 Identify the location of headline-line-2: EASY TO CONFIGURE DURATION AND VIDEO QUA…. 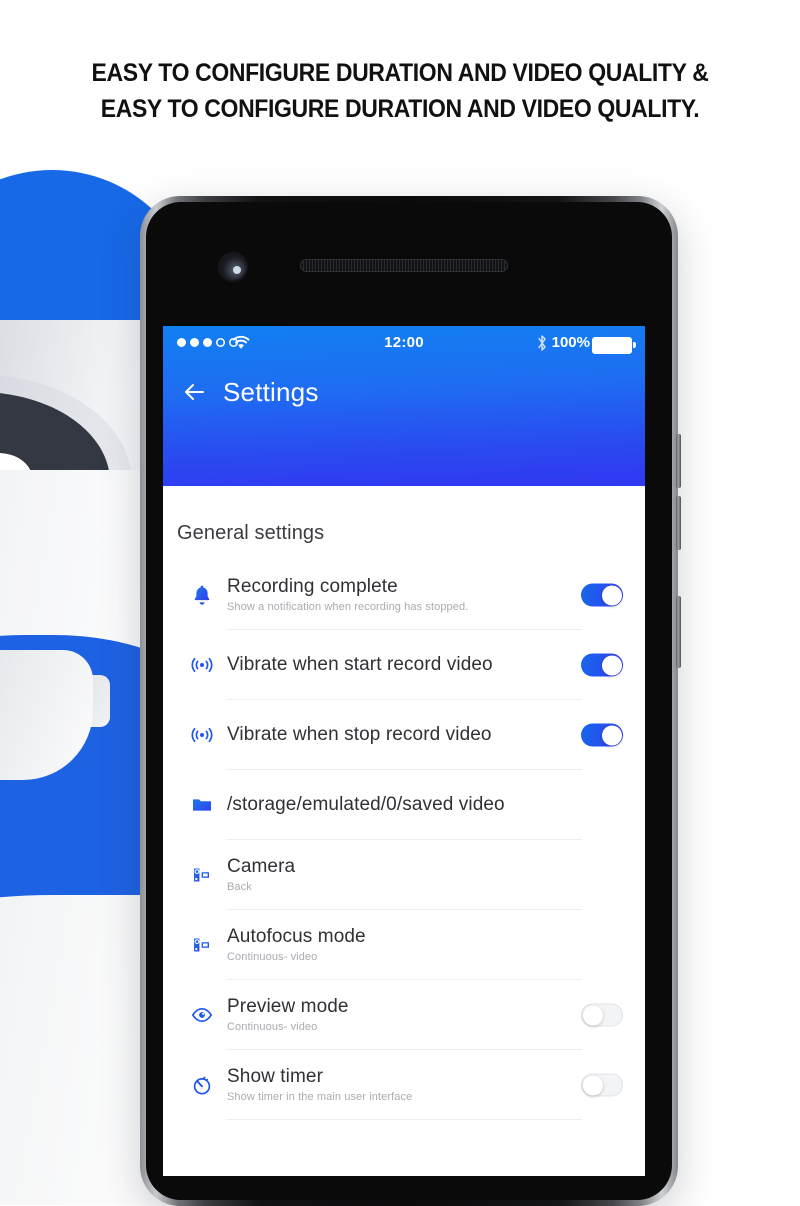
(400, 109).